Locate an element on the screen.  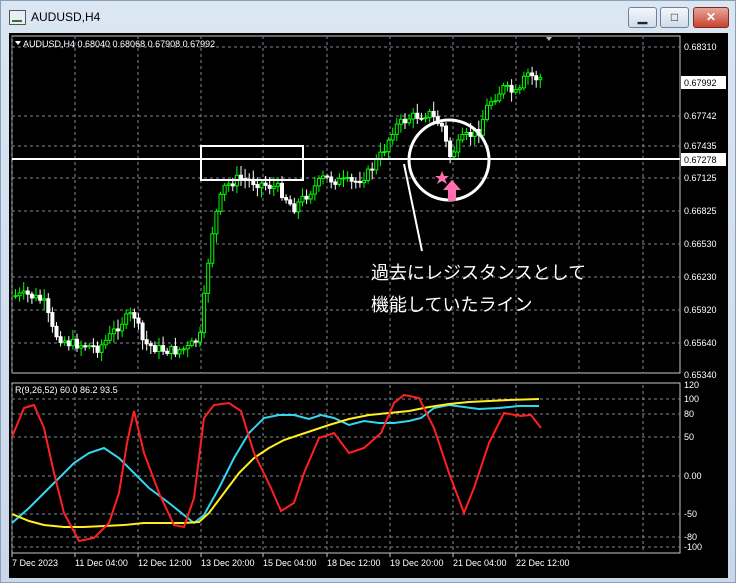
time-tick-label: 11 Dec 04:00 is located at coordinates (101, 563).